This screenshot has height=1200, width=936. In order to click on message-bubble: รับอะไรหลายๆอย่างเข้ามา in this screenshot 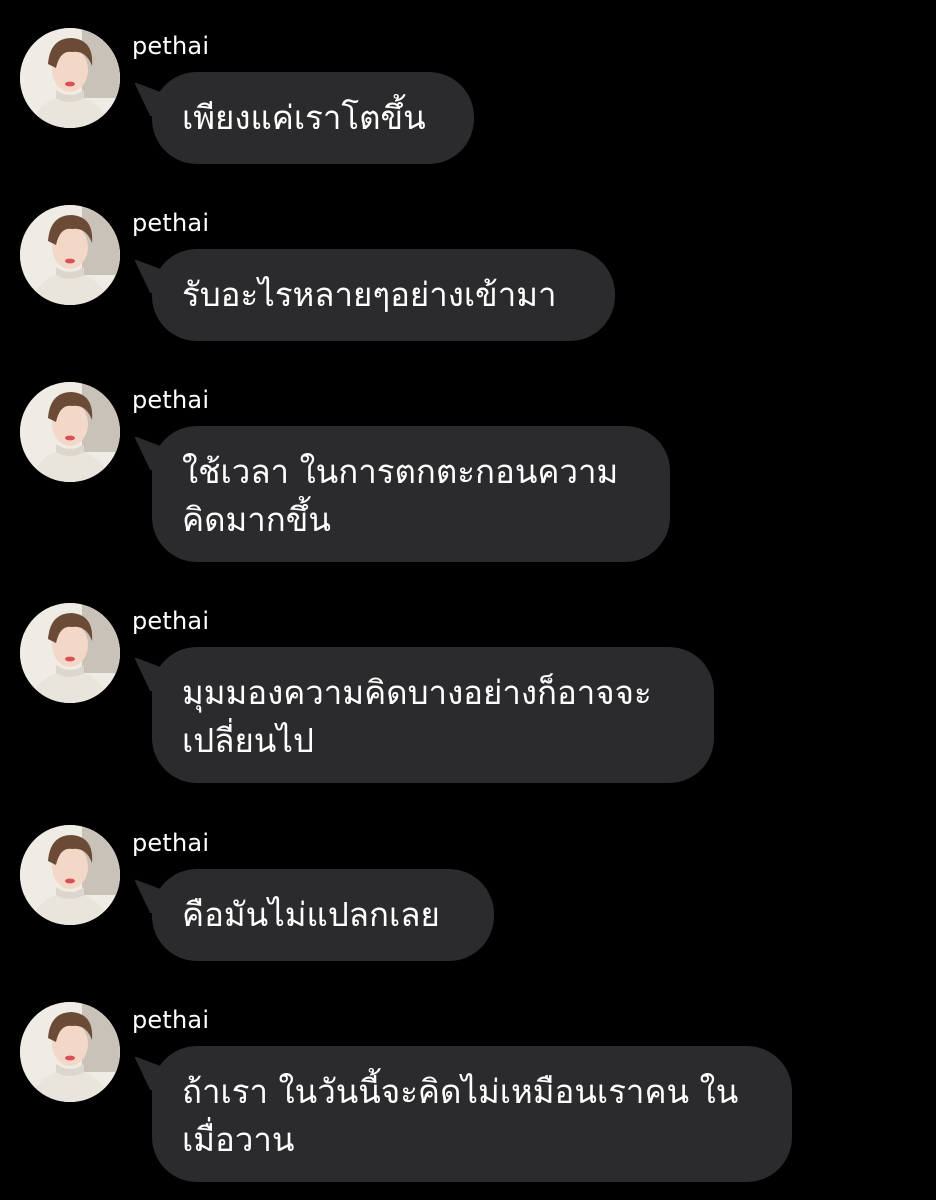, I will do `click(383, 295)`.